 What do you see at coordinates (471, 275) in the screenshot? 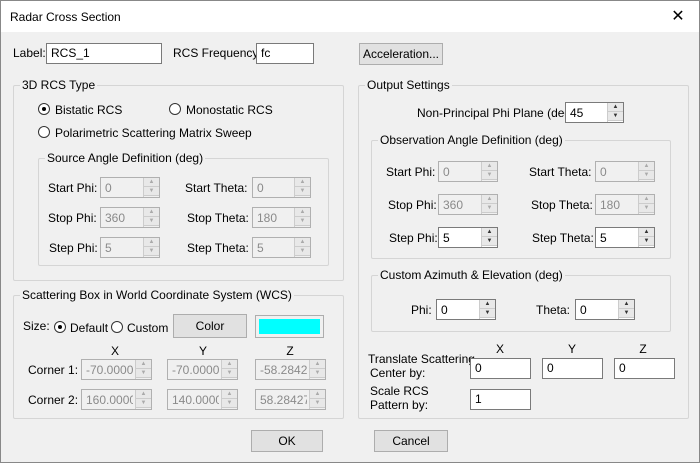
I see `group-title: Custom Azimuth & Elevation (deg)` at bounding box center [471, 275].